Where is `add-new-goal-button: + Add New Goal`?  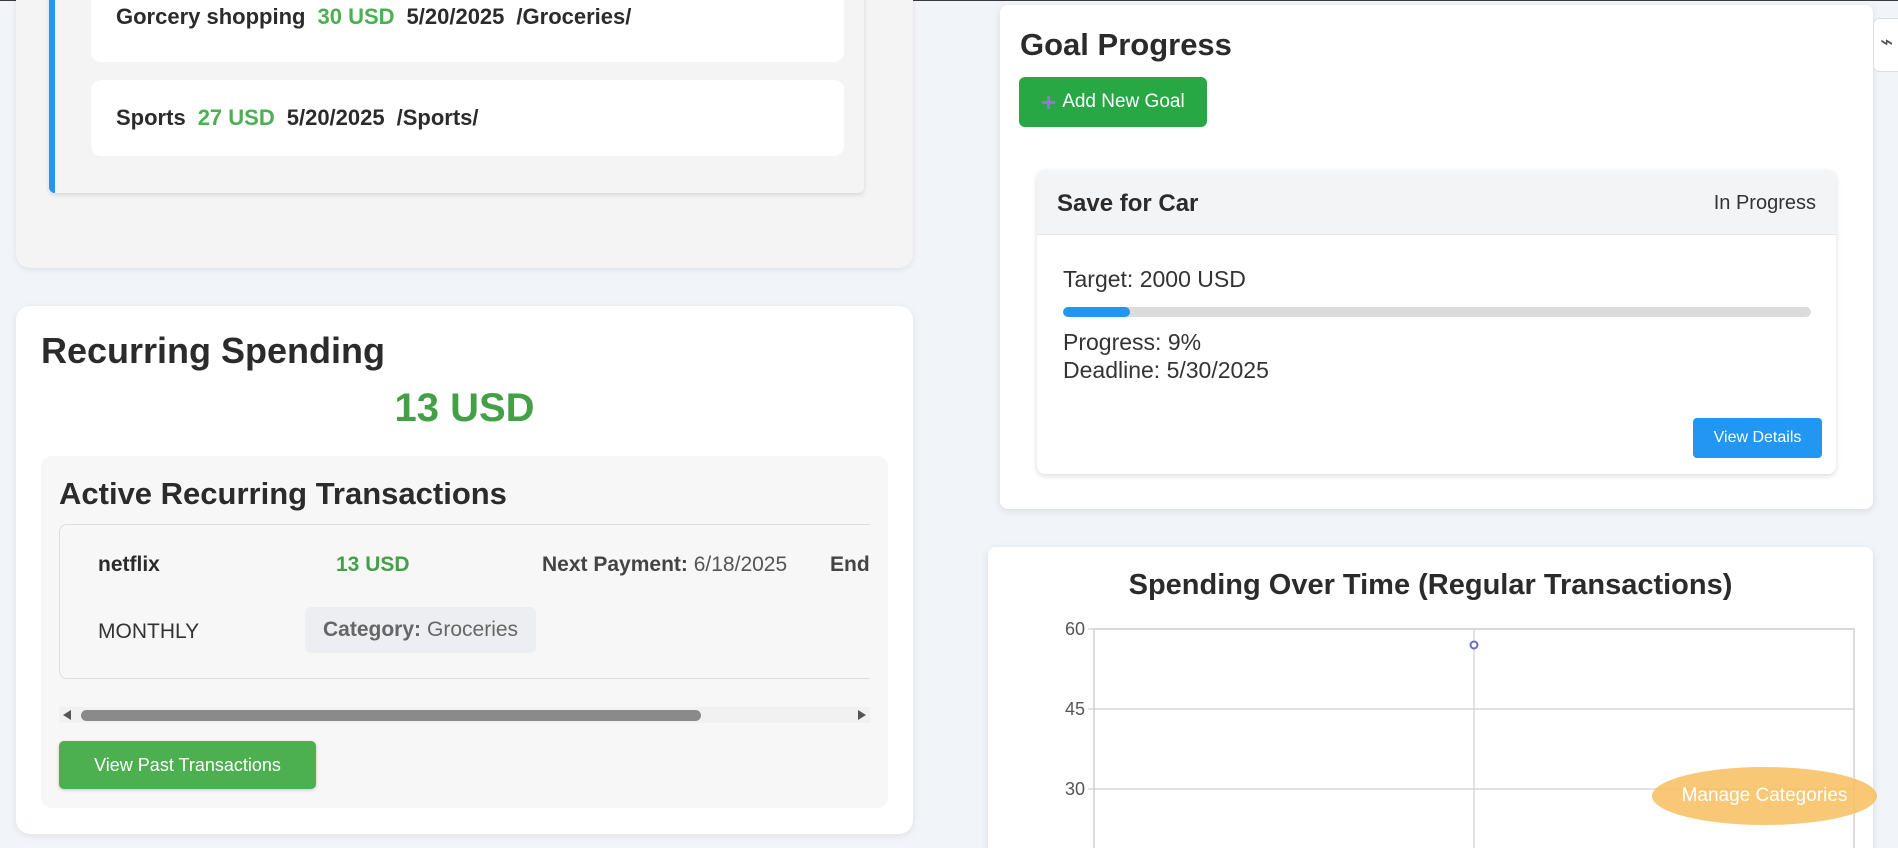 add-new-goal-button: + Add New Goal is located at coordinates (1113, 102).